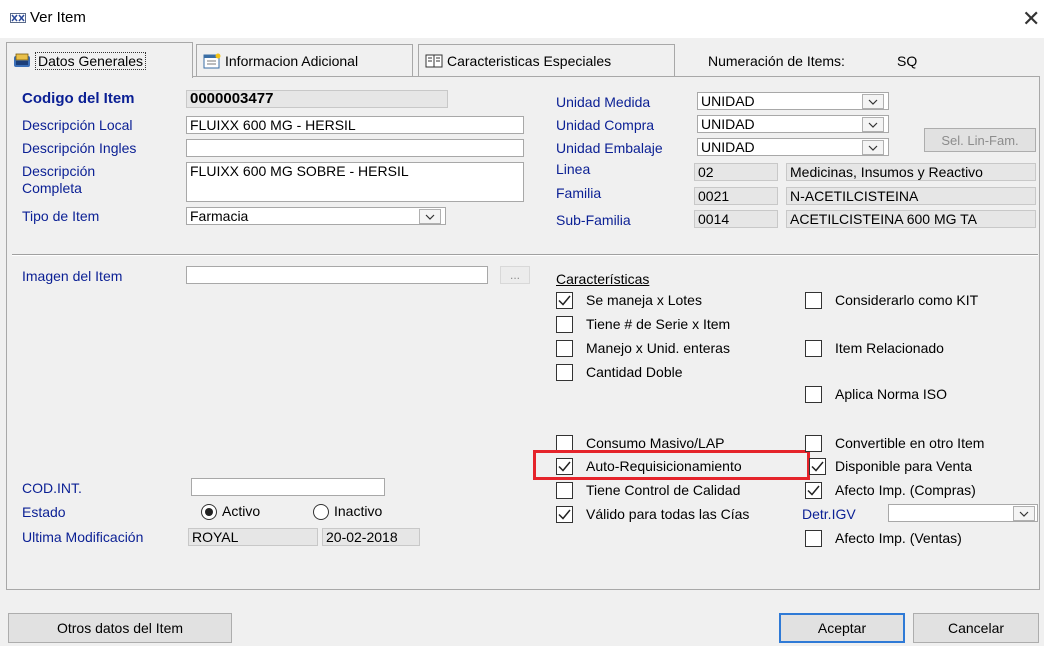 This screenshot has height=646, width=1044. I want to click on unidad-compra-select: UNIDAD, so click(793, 124).